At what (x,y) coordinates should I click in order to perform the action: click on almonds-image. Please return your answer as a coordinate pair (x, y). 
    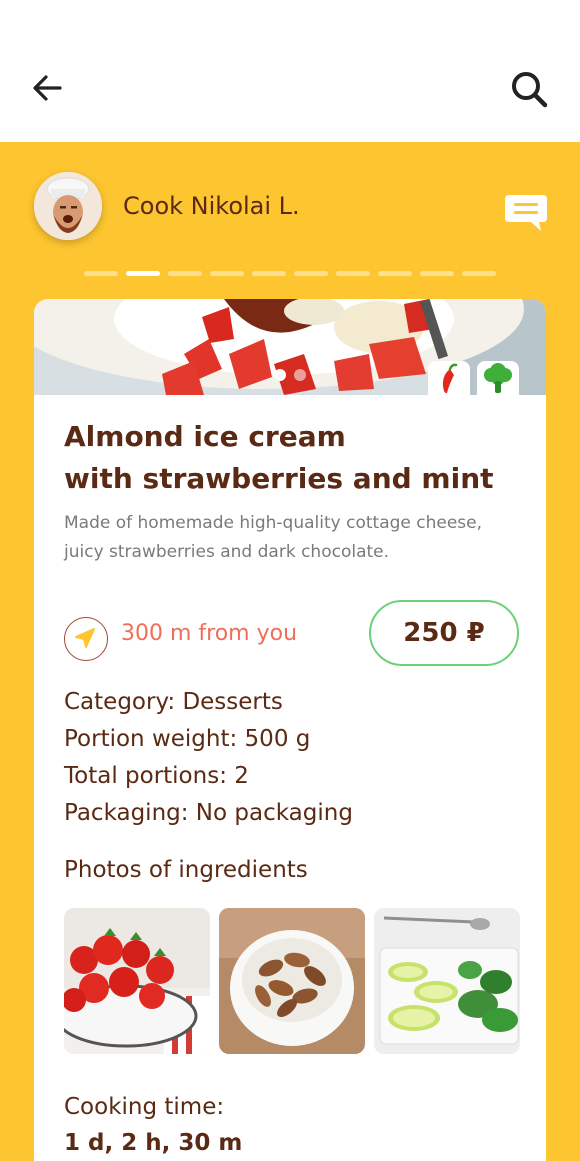
    Looking at the image, I should click on (292, 981).